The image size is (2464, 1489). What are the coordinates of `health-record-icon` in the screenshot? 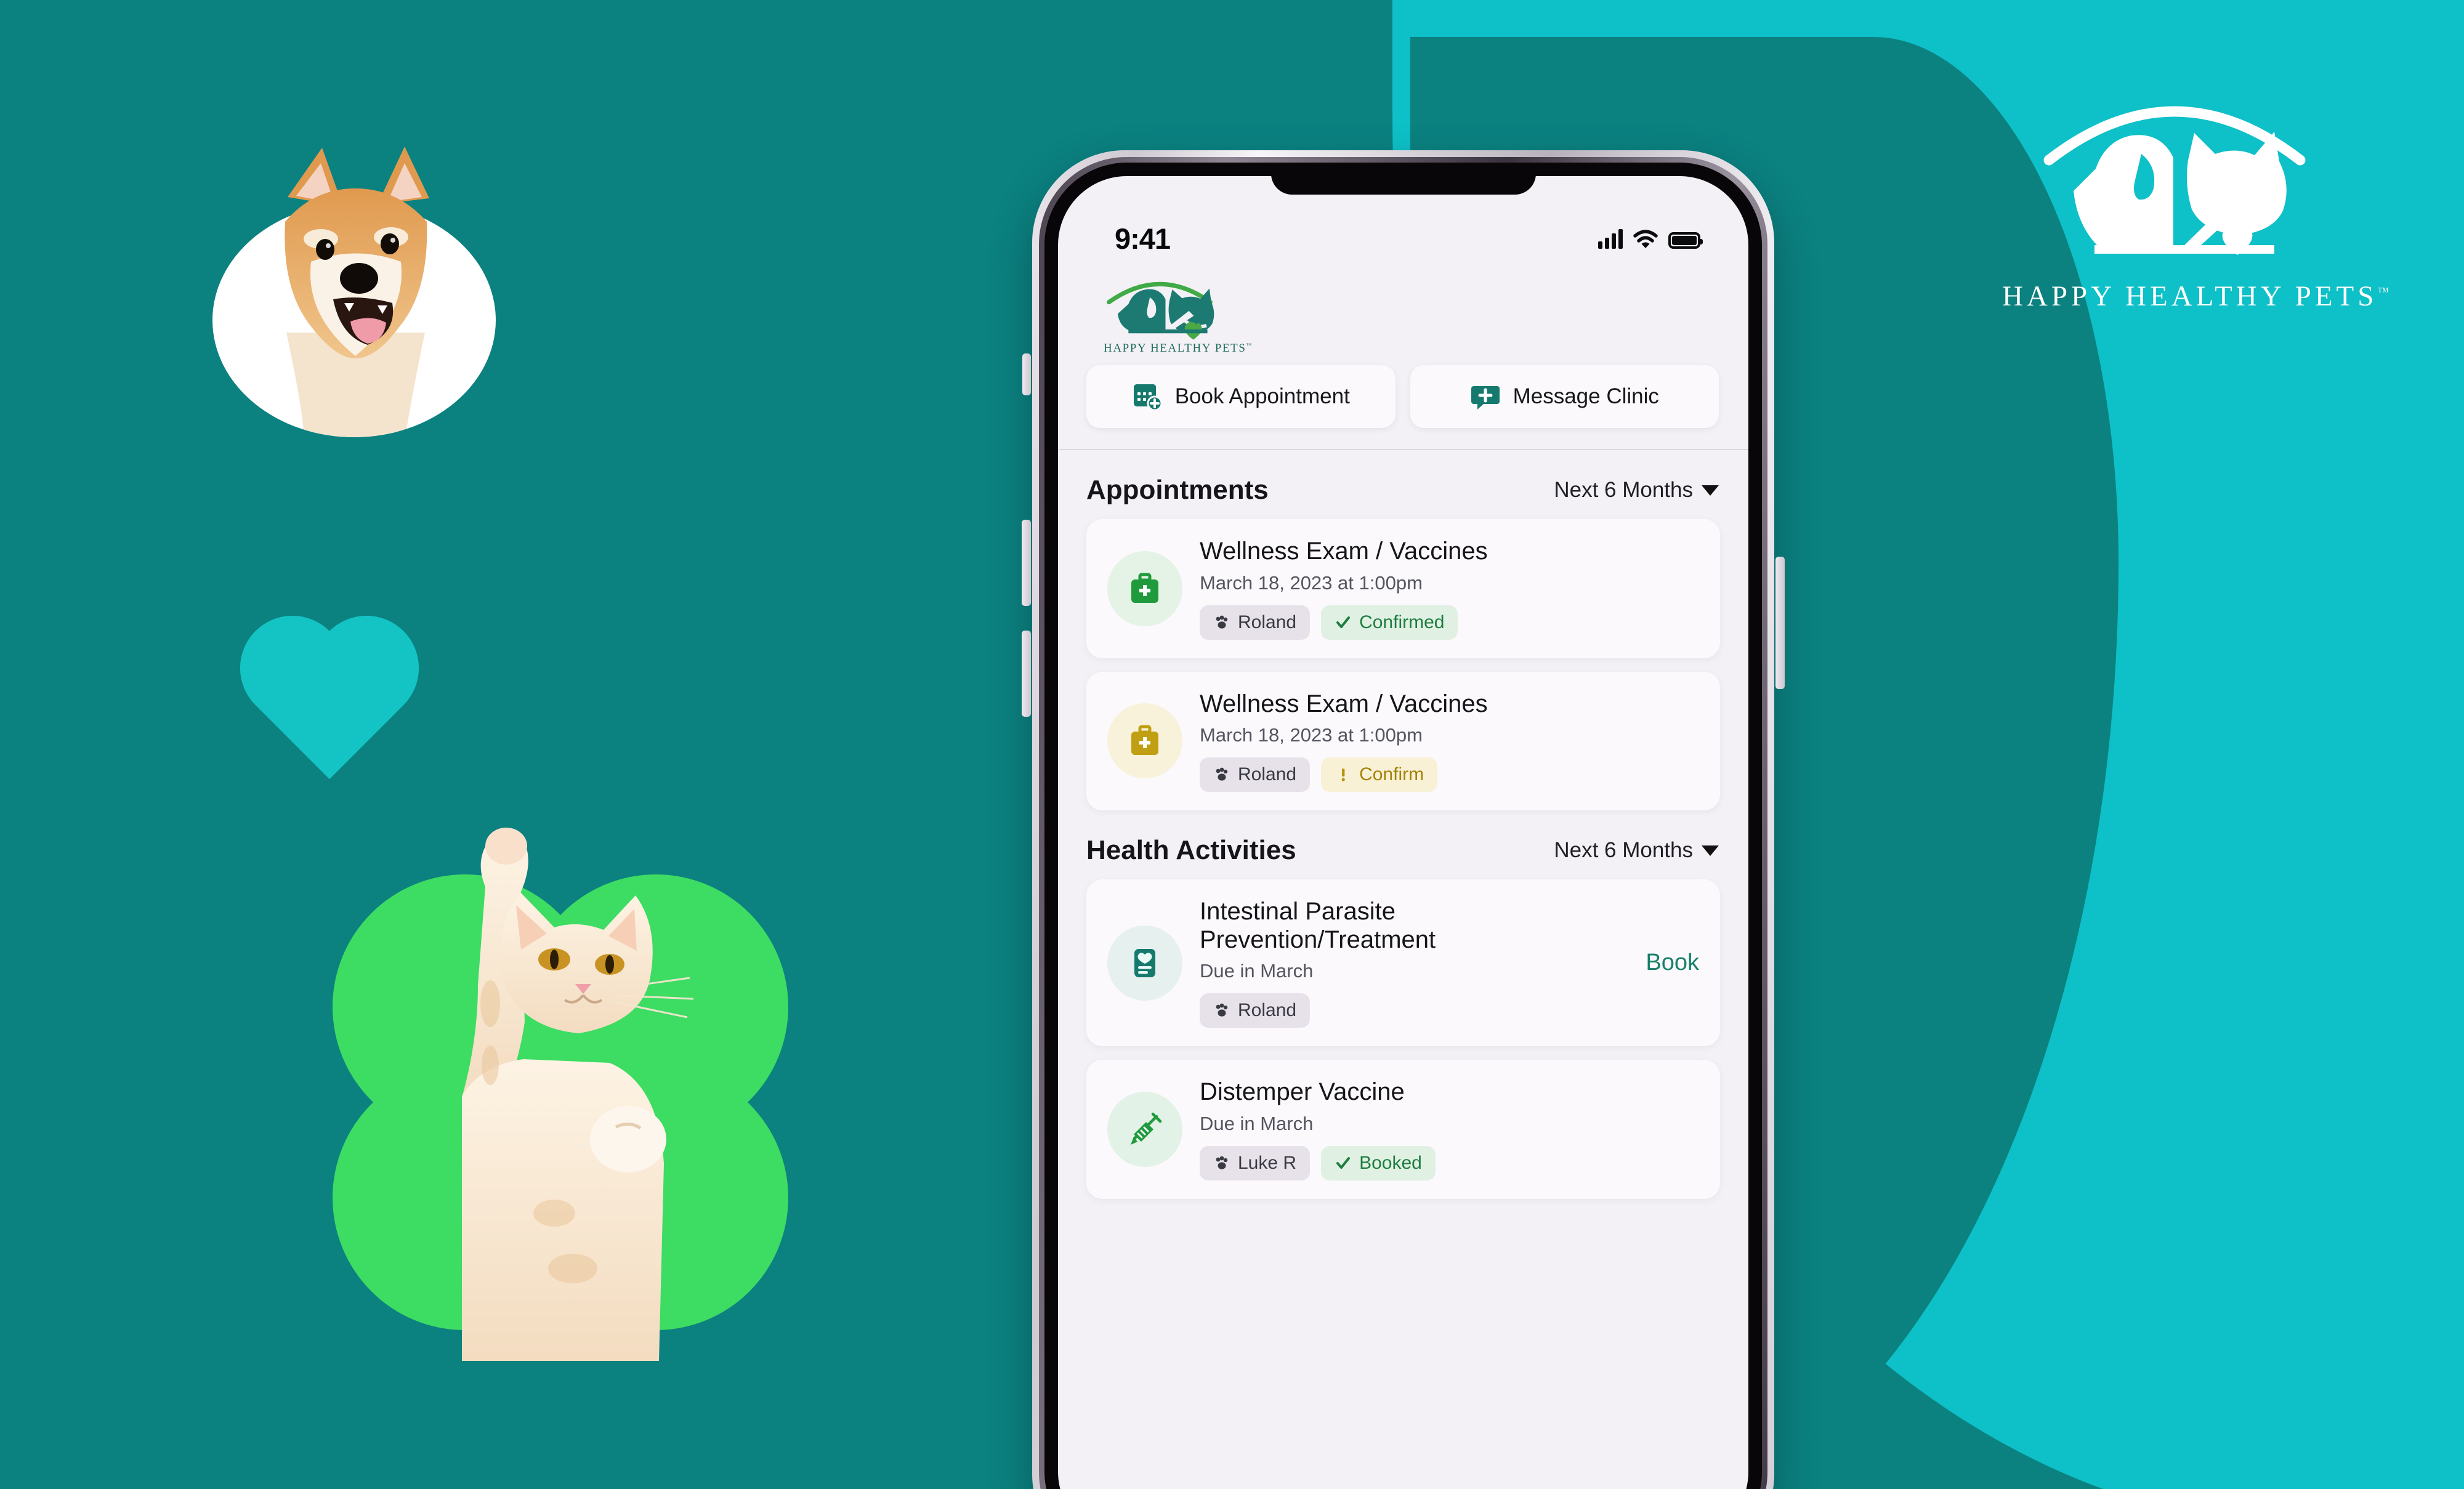 It's located at (1144, 963).